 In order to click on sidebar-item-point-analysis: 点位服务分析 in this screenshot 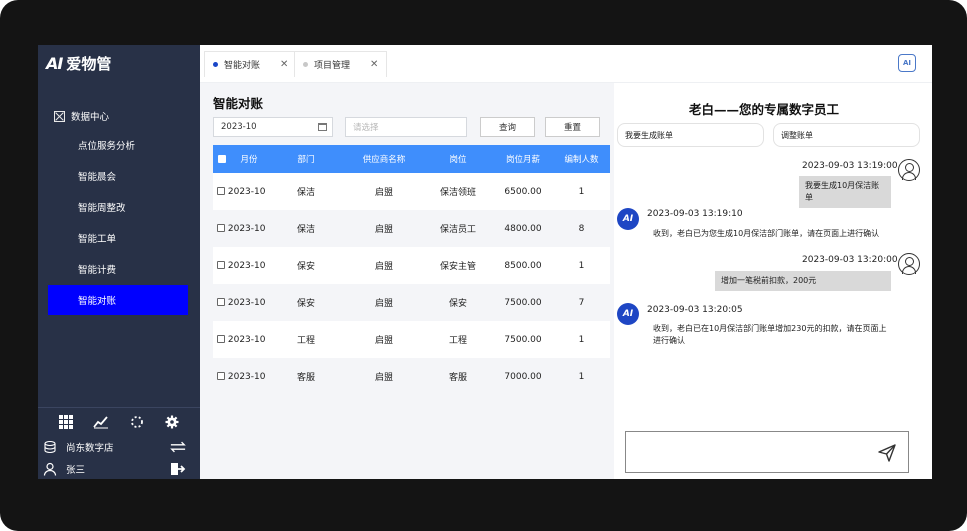, I will do `click(113, 145)`.